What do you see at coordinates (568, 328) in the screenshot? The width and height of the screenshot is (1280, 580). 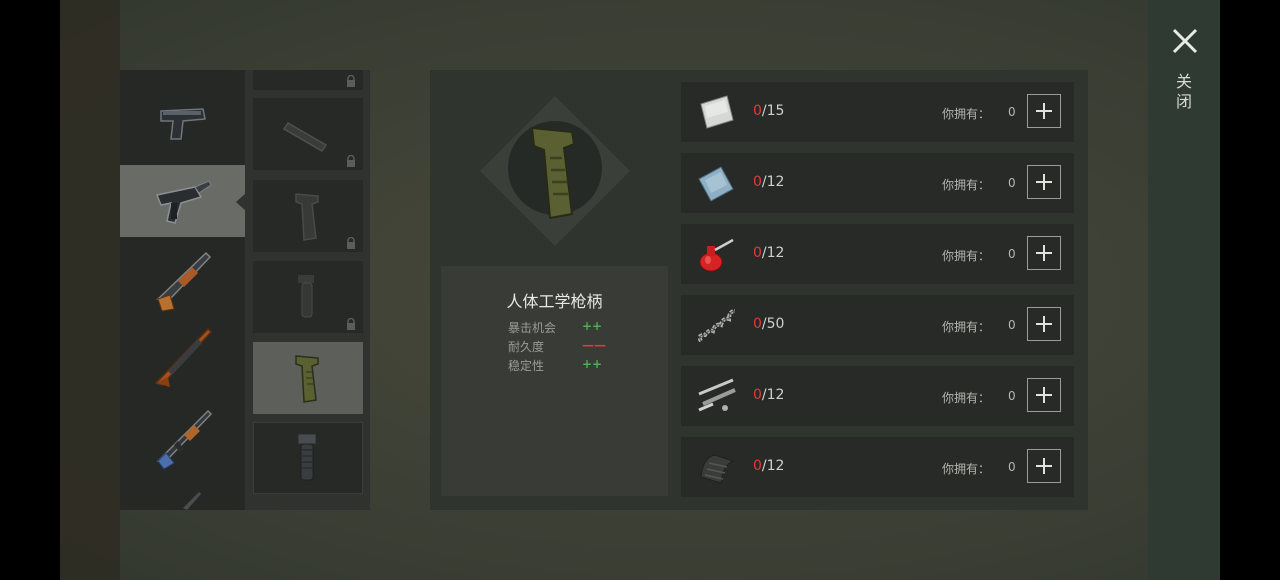 I see `stat-row: 暴击机会 ++` at bounding box center [568, 328].